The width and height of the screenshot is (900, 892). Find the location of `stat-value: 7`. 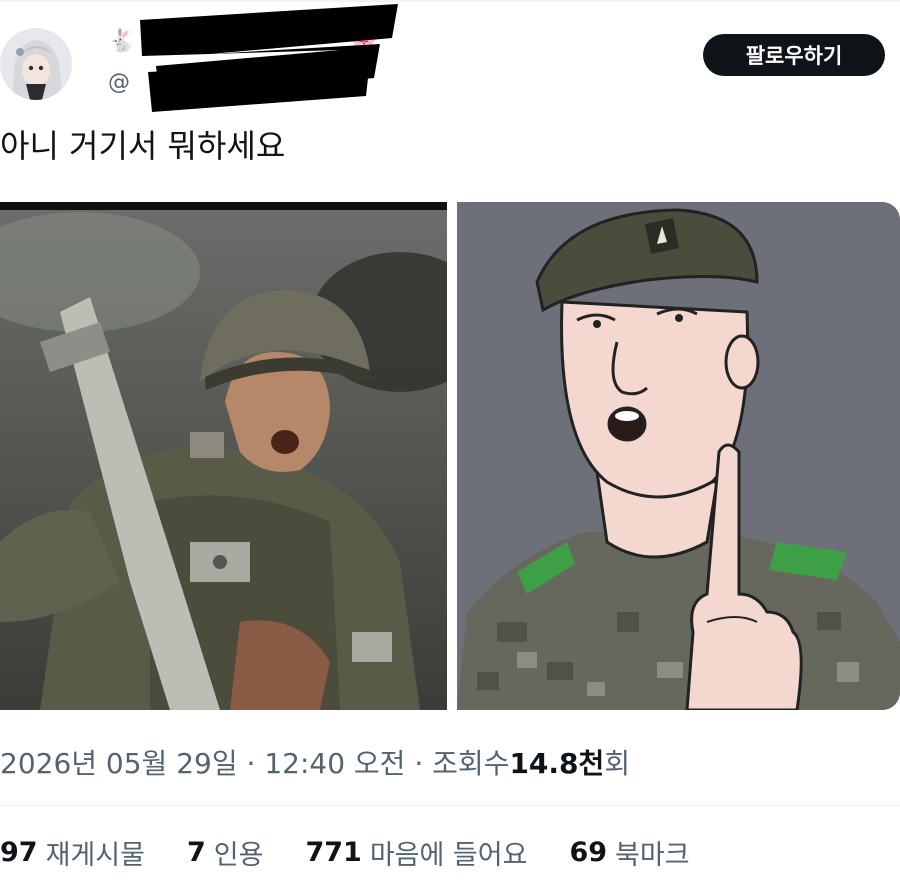

stat-value: 7 is located at coordinates (196, 852).